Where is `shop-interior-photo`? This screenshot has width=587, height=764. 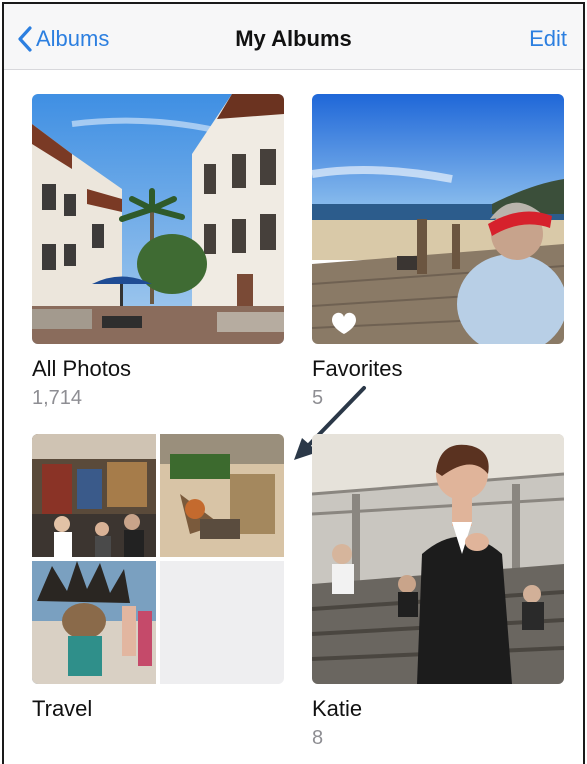 shop-interior-photo is located at coordinates (94, 495).